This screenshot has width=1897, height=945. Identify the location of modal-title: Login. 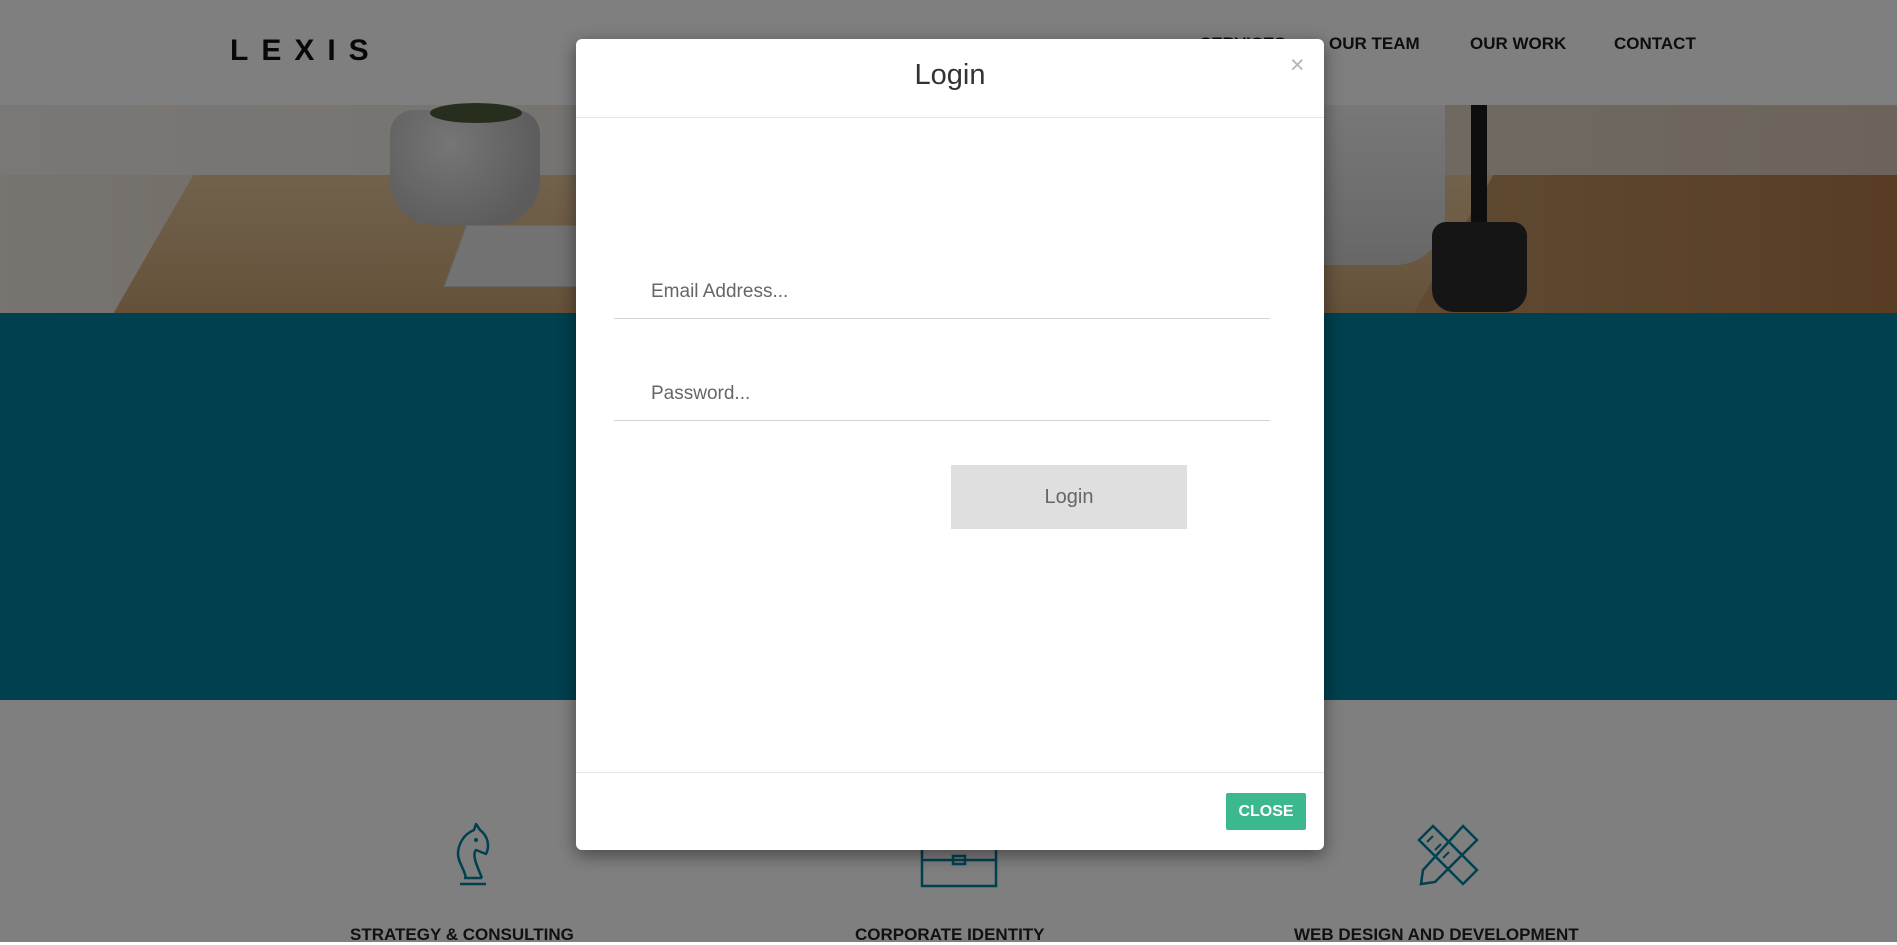
(950, 75).